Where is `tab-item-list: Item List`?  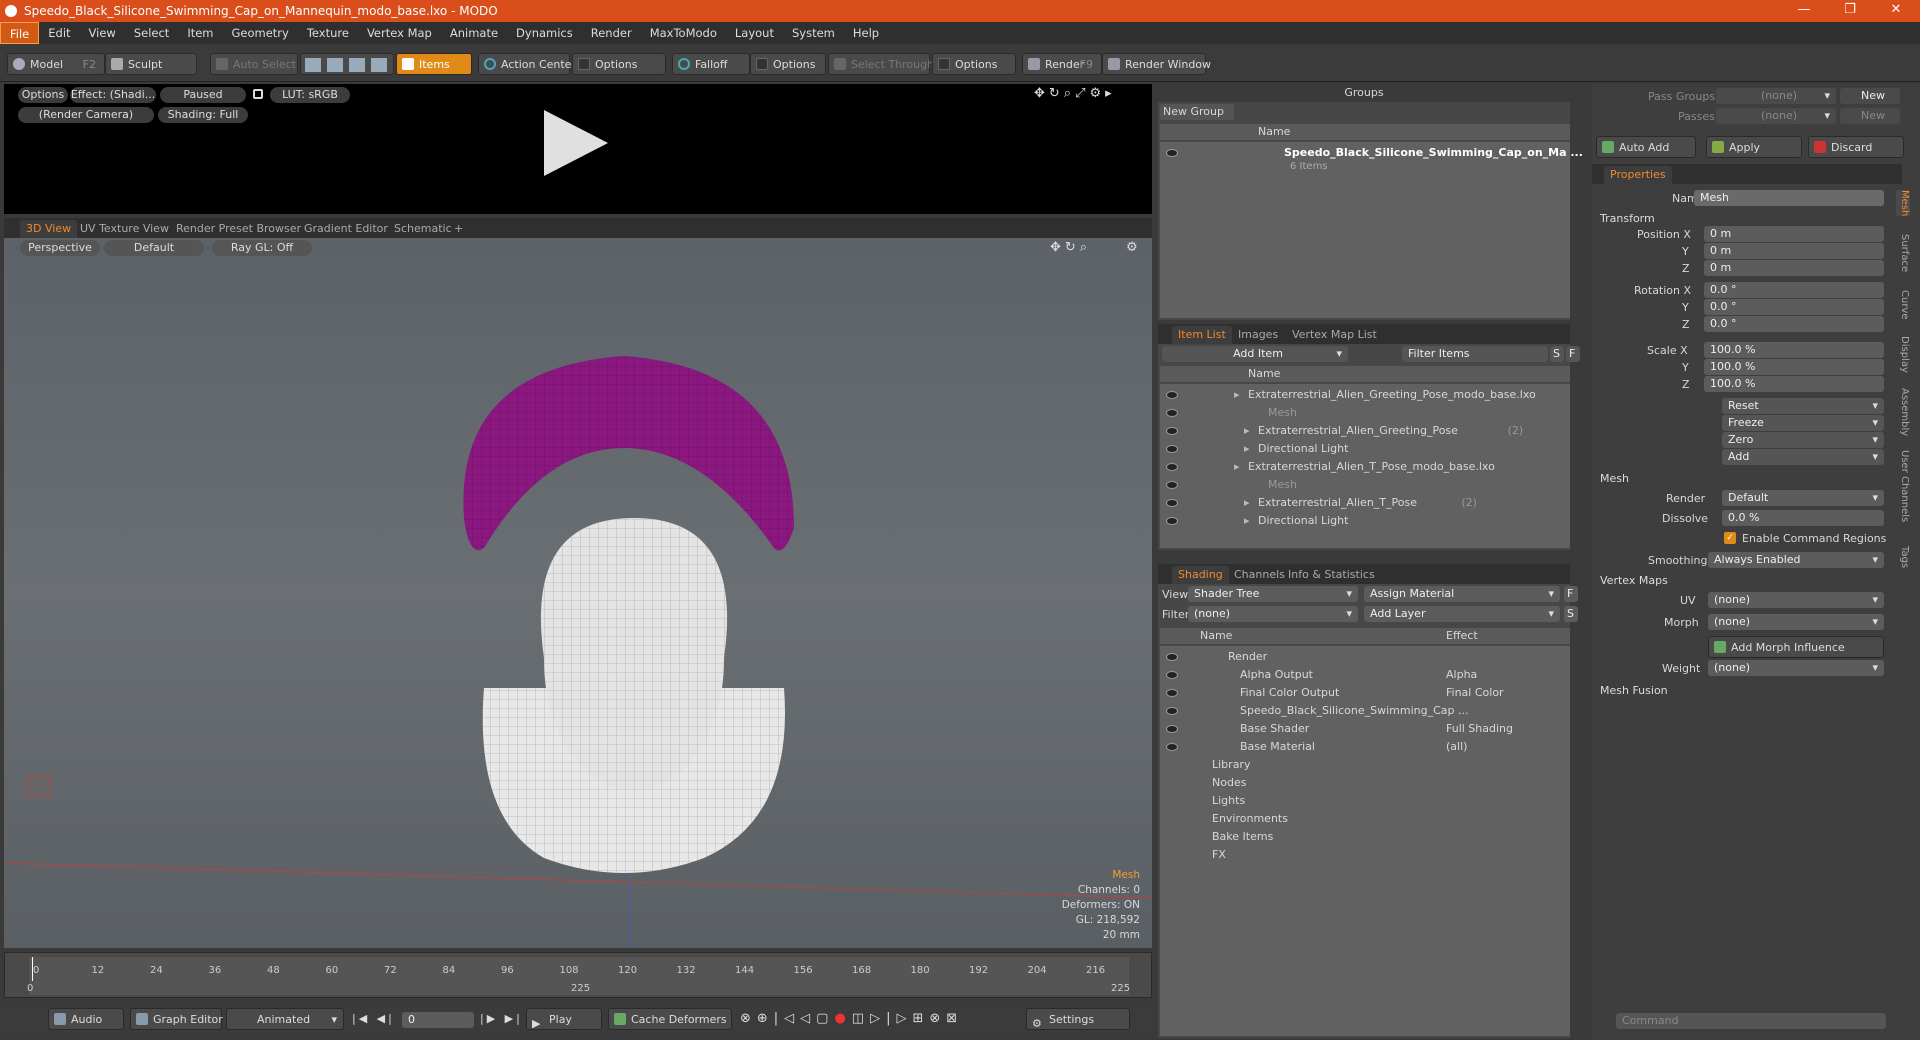 tab-item-list: Item List is located at coordinates (1202, 335).